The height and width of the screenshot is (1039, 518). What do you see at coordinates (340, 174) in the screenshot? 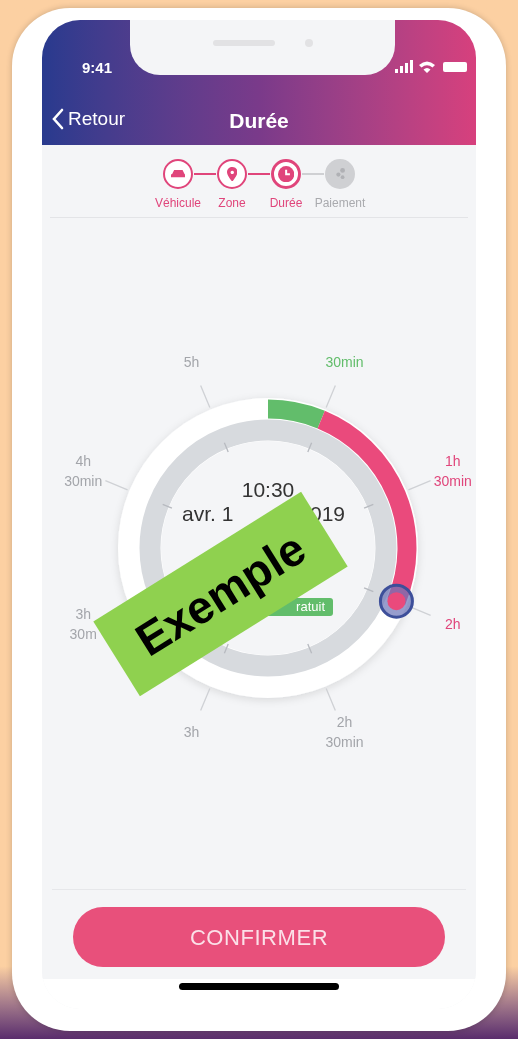
I see `coins-icon` at bounding box center [340, 174].